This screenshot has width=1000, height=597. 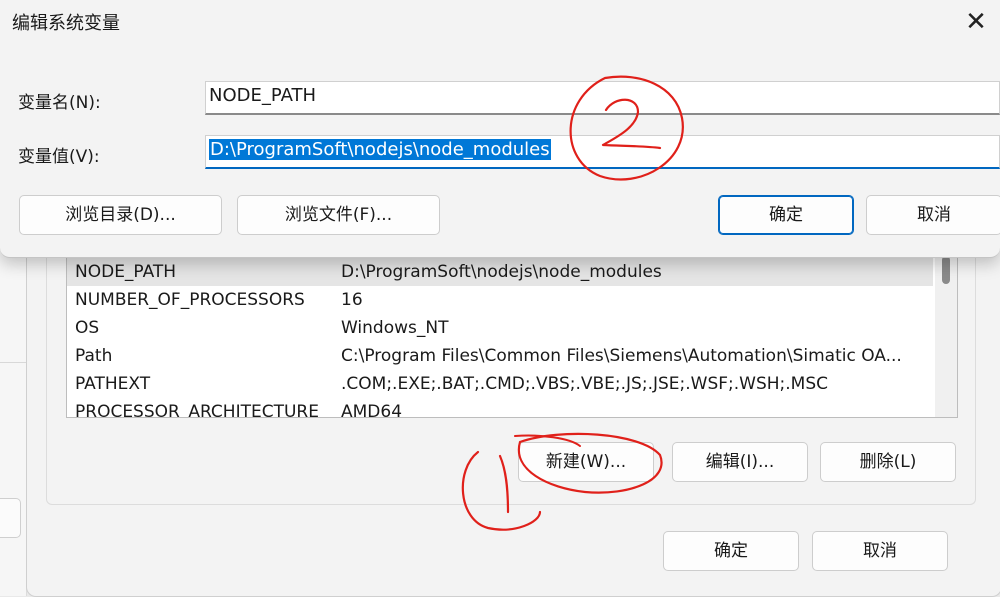 What do you see at coordinates (263, 95) in the screenshot?
I see `variable-name-text: NODE_PATH` at bounding box center [263, 95].